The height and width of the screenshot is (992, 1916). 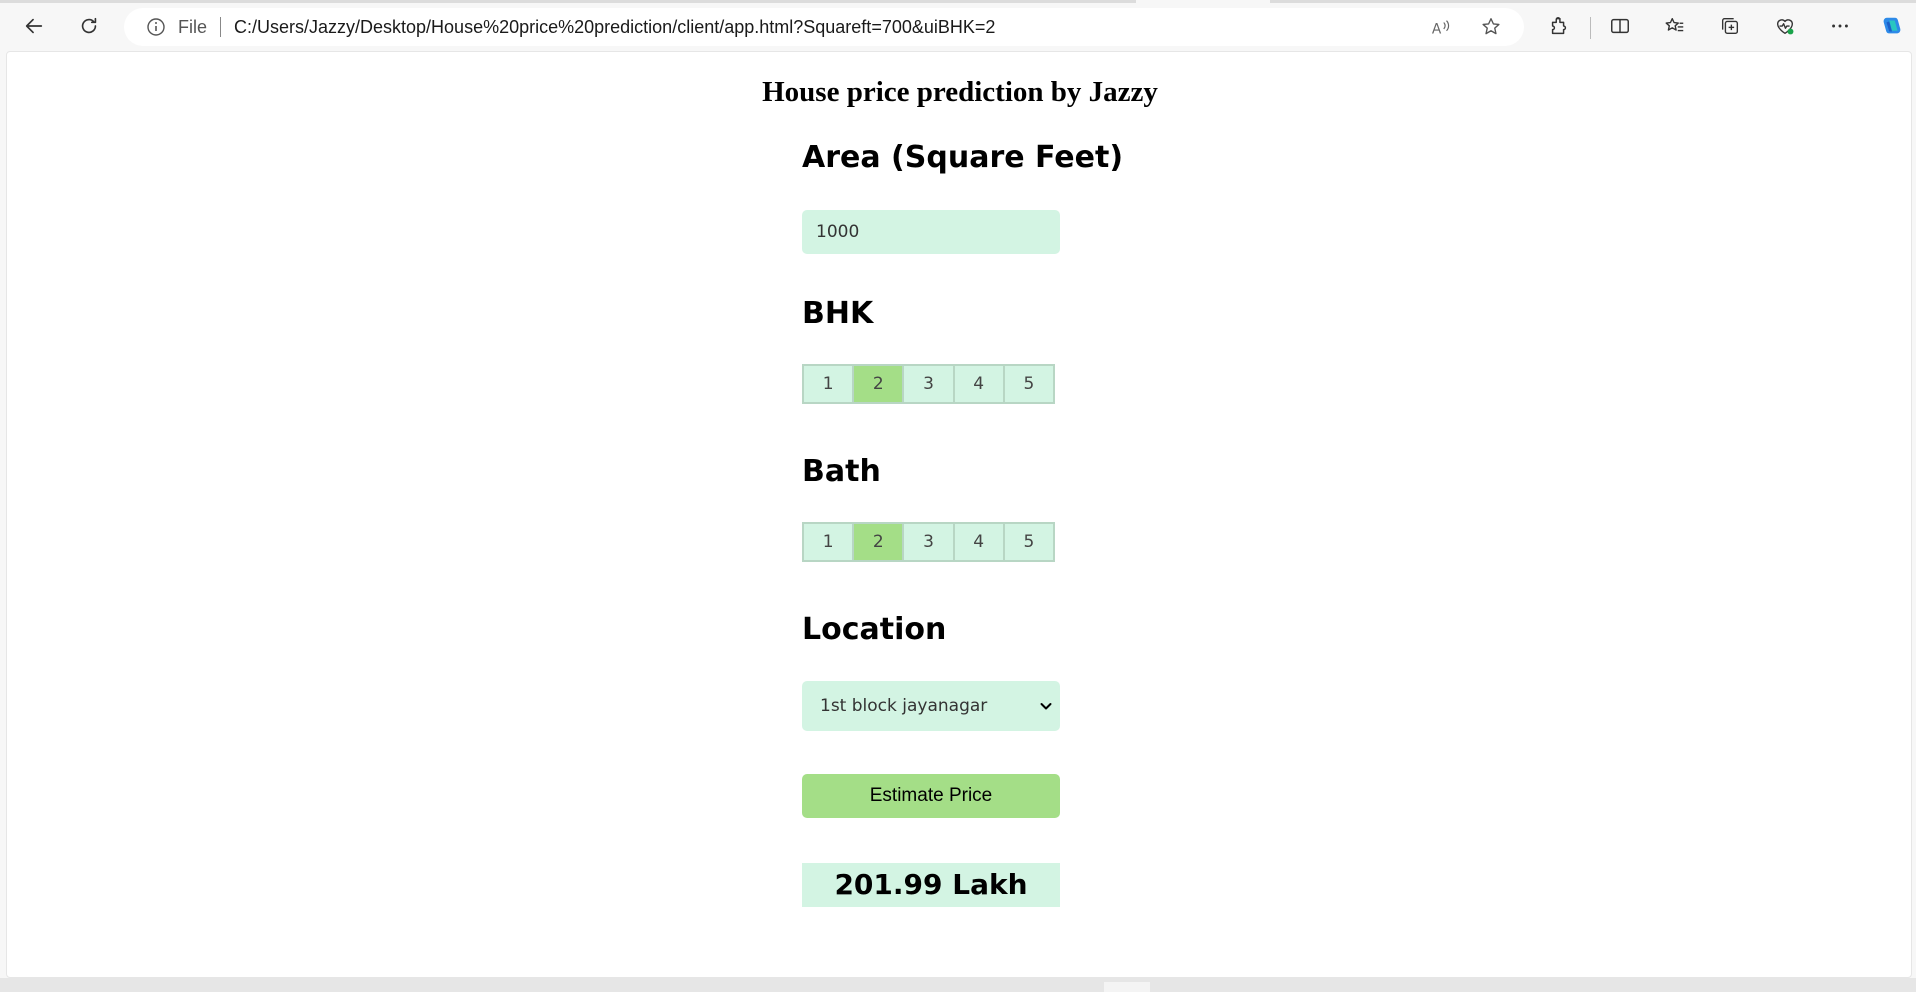 What do you see at coordinates (979, 542) in the screenshot?
I see `bath-option-4: 4` at bounding box center [979, 542].